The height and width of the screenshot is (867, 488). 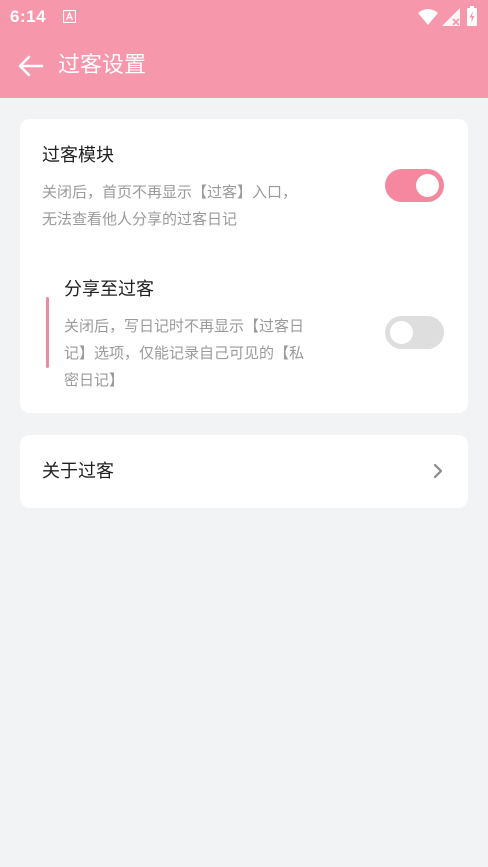 I want to click on notification-app-icon, so click(x=69, y=16).